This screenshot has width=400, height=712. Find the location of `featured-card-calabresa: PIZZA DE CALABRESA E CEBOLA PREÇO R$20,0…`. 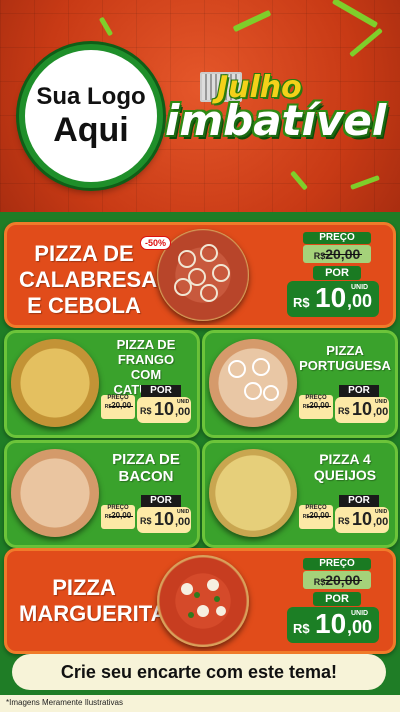

featured-card-calabresa: PIZZA DE CALABRESA E CEBOLA PREÇO R$20,0… is located at coordinates (200, 275).